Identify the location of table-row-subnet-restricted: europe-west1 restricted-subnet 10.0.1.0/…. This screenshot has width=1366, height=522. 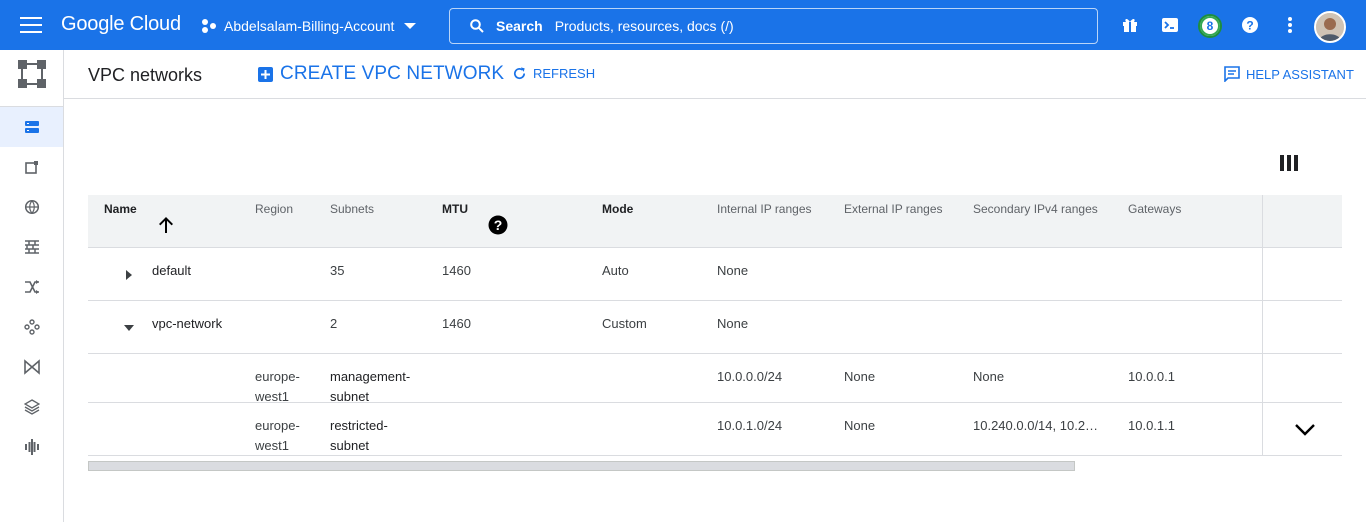
(715, 429).